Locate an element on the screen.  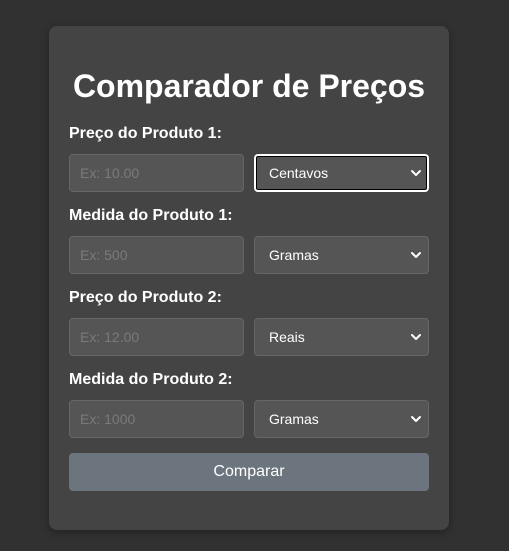
price-2-unit-value: Reais is located at coordinates (287, 337).